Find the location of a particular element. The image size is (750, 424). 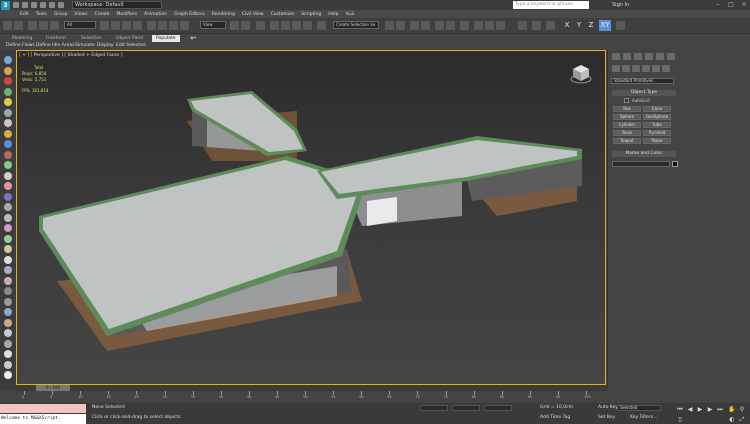

primitive-type-dropdown: Standard Primitives is located at coordinates (642, 81).